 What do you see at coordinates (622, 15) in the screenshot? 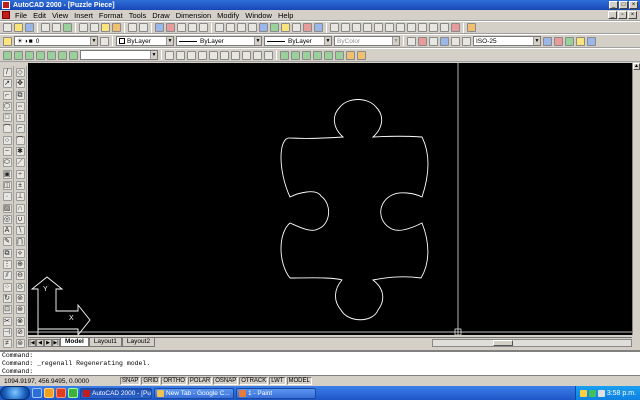
I see `doc-restore-button: ▫` at bounding box center [622, 15].